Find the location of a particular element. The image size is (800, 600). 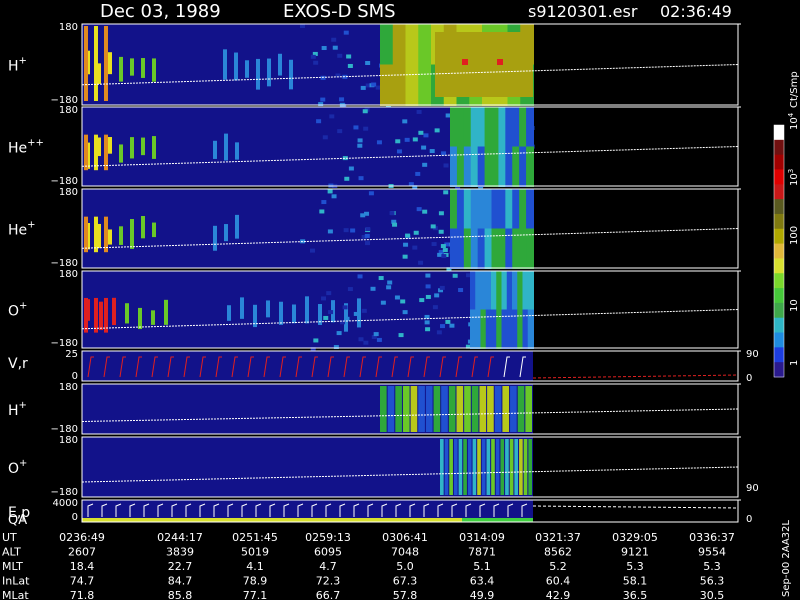

footer-row-label: UT is located at coordinates (9, 537).